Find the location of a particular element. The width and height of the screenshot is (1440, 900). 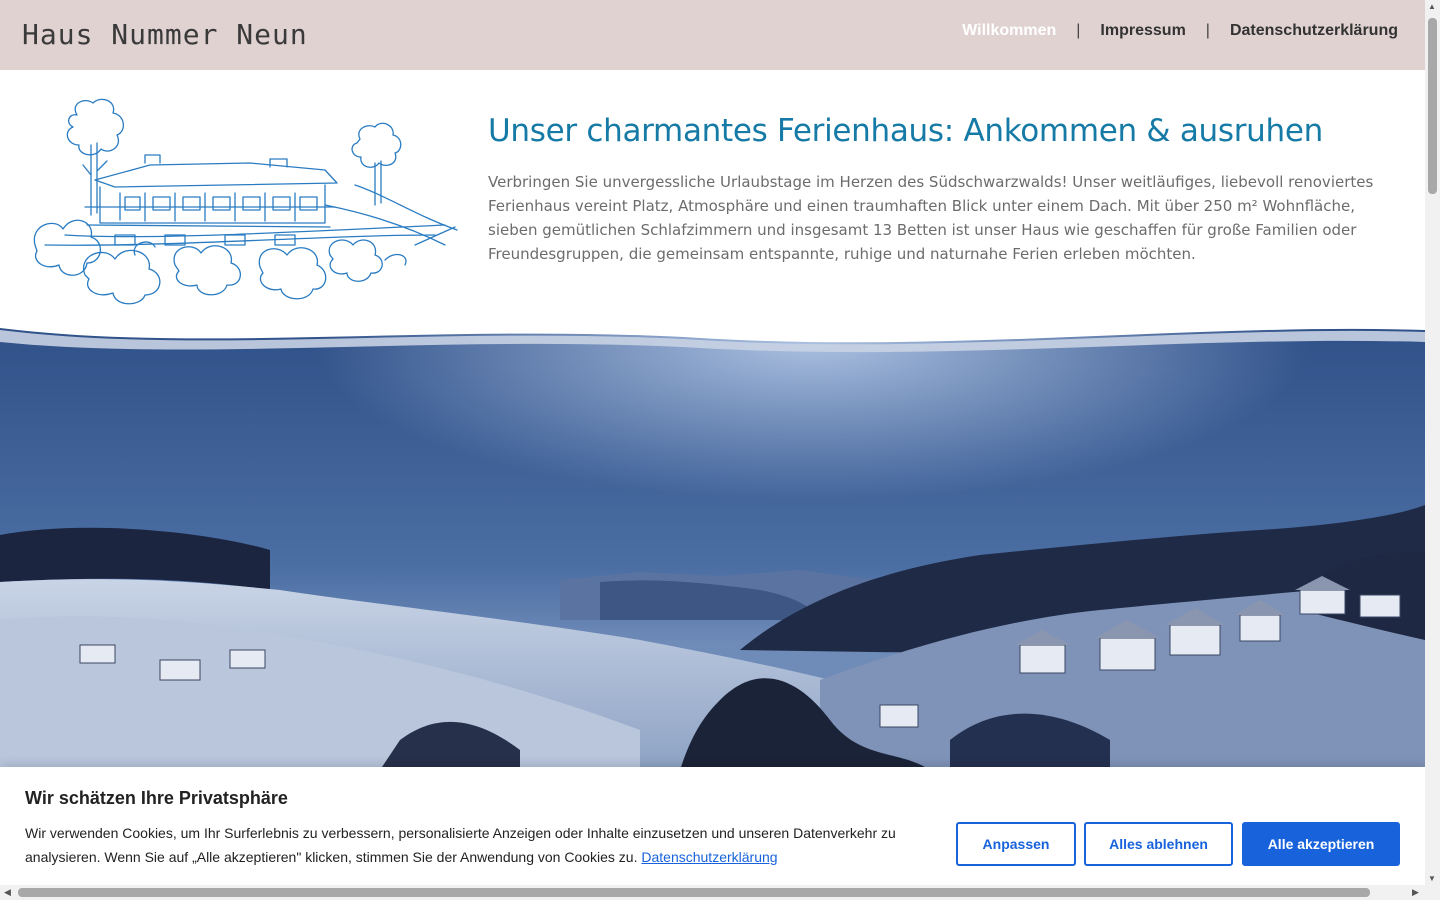

horizontal-scrollbar: ◀ ▶ is located at coordinates (712, 892).